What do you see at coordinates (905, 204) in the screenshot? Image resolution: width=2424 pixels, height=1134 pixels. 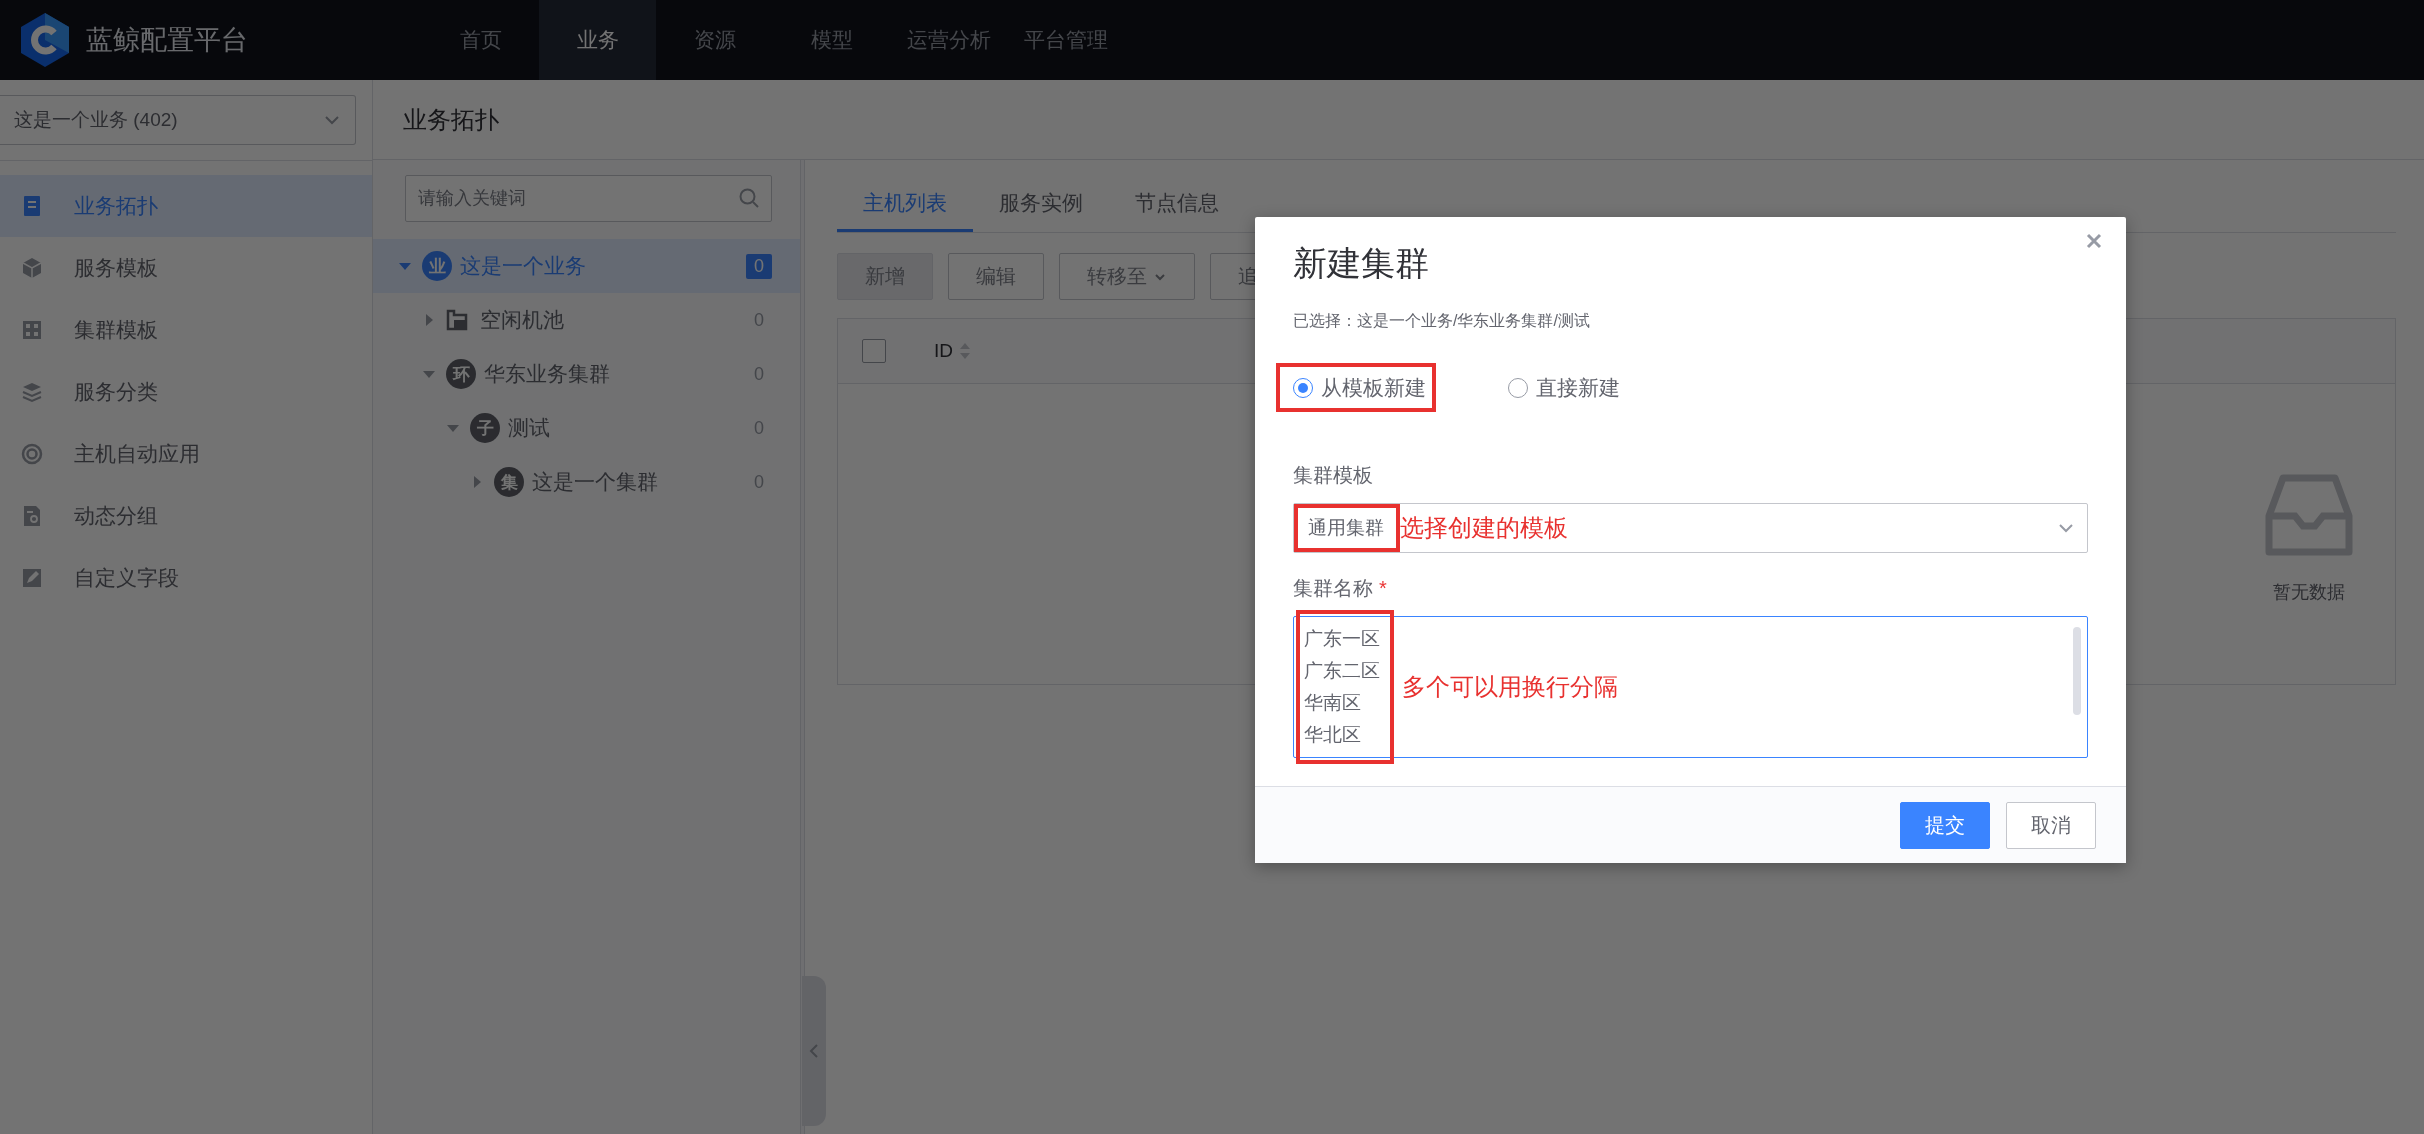 I see `tab: 主机列表` at bounding box center [905, 204].